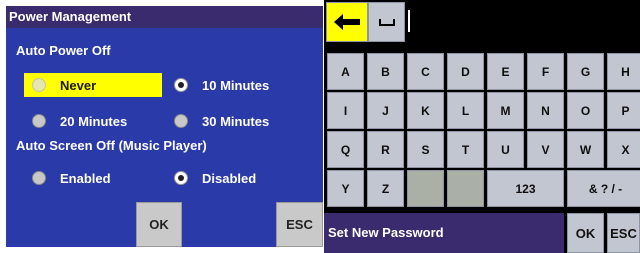 Image resolution: width=640 pixels, height=253 pixels. What do you see at coordinates (78, 85) in the screenshot?
I see `option-label: Never` at bounding box center [78, 85].